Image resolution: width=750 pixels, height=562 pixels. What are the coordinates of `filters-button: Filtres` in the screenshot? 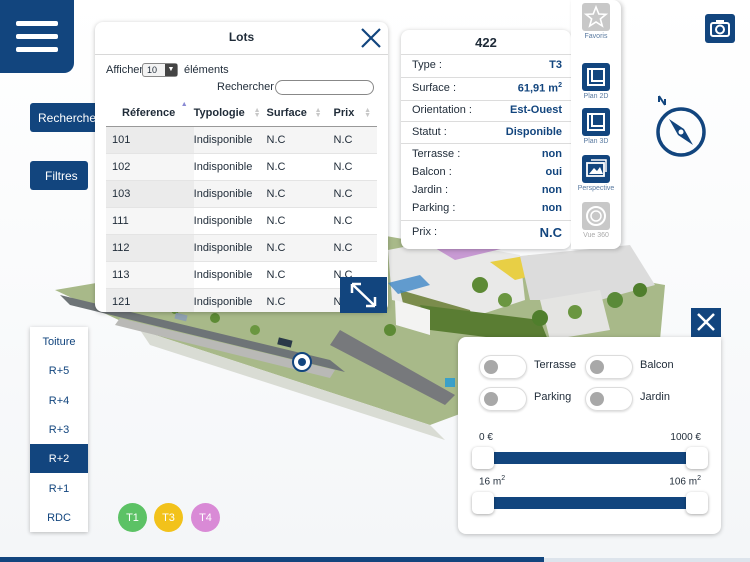 It's located at (59, 175).